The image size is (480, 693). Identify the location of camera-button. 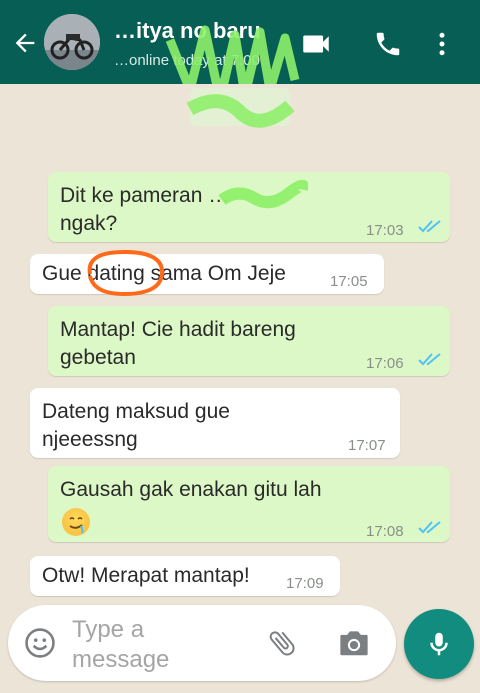
(354, 643).